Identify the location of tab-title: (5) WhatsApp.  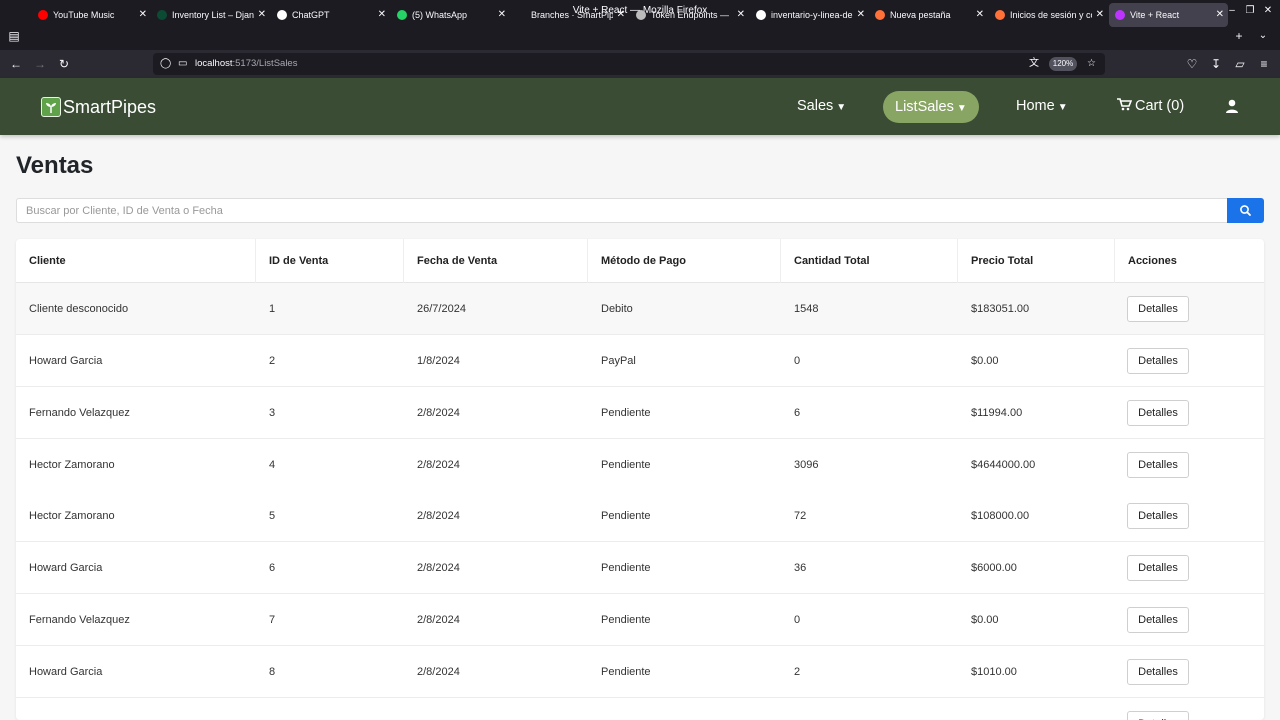
(440, 15).